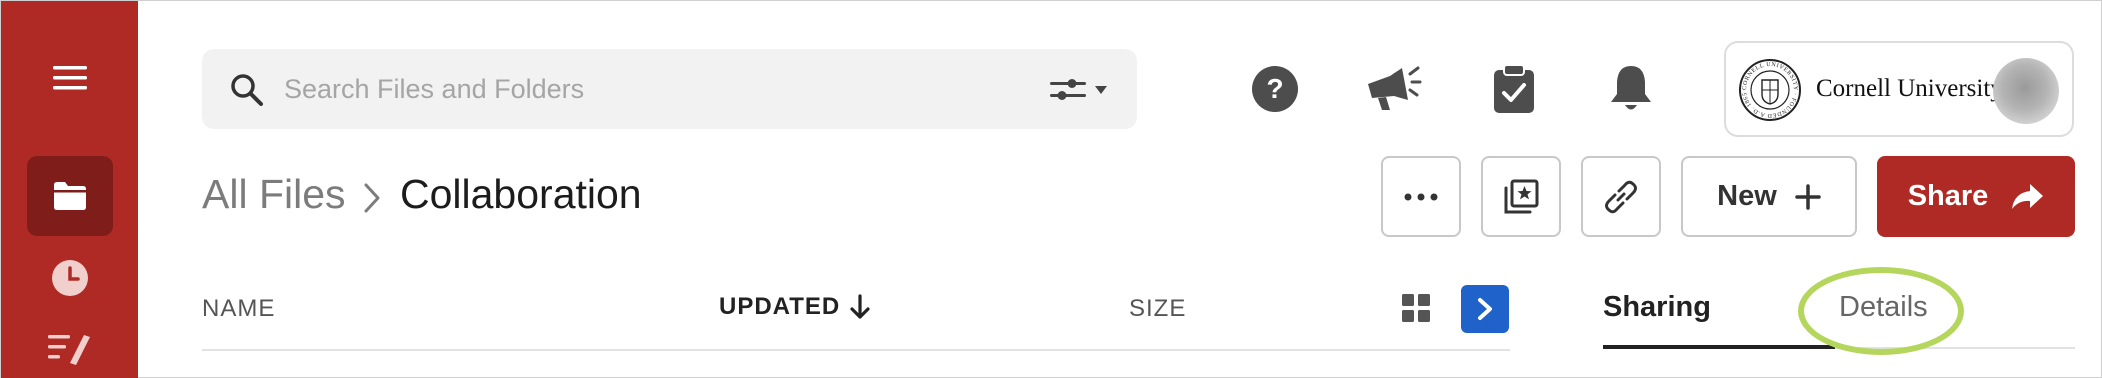  I want to click on sidebar-item-recents, so click(70, 278).